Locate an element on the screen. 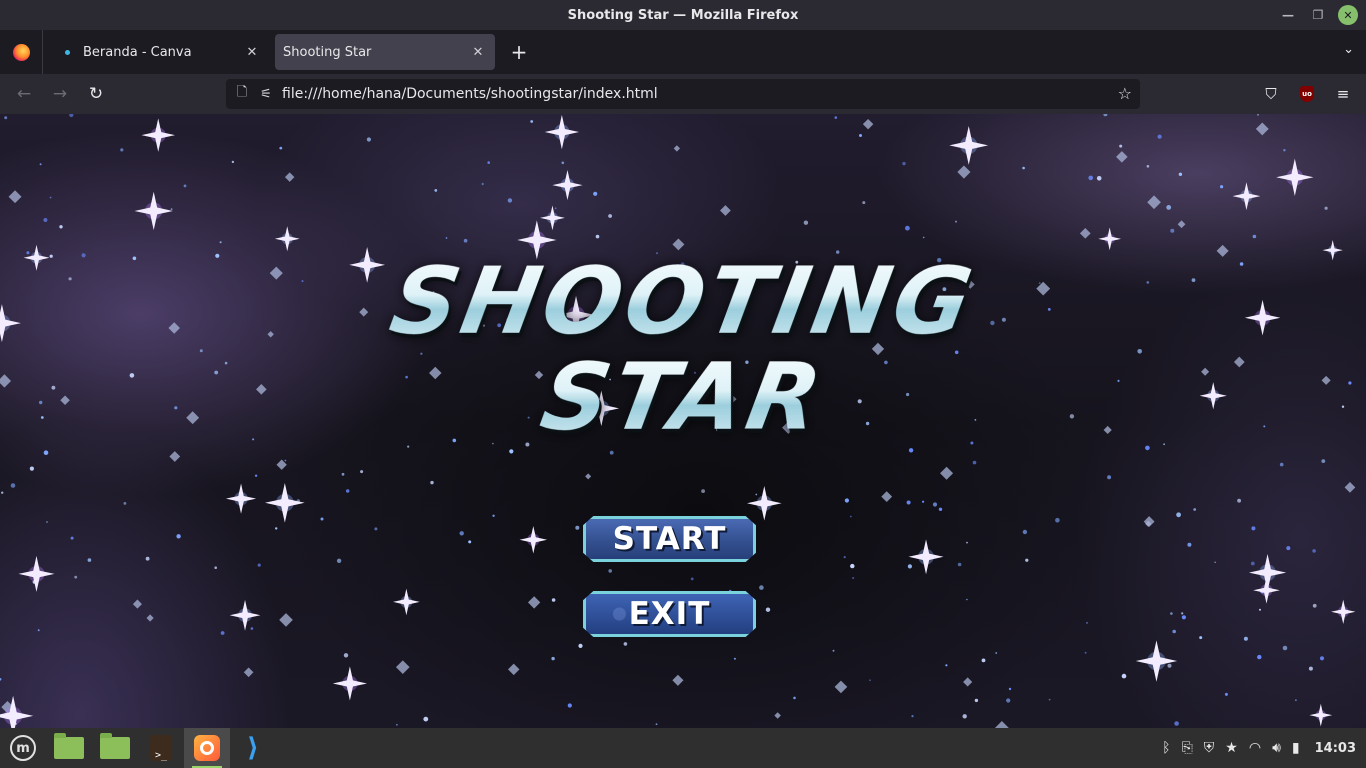  back-icon: ← is located at coordinates (24, 94).